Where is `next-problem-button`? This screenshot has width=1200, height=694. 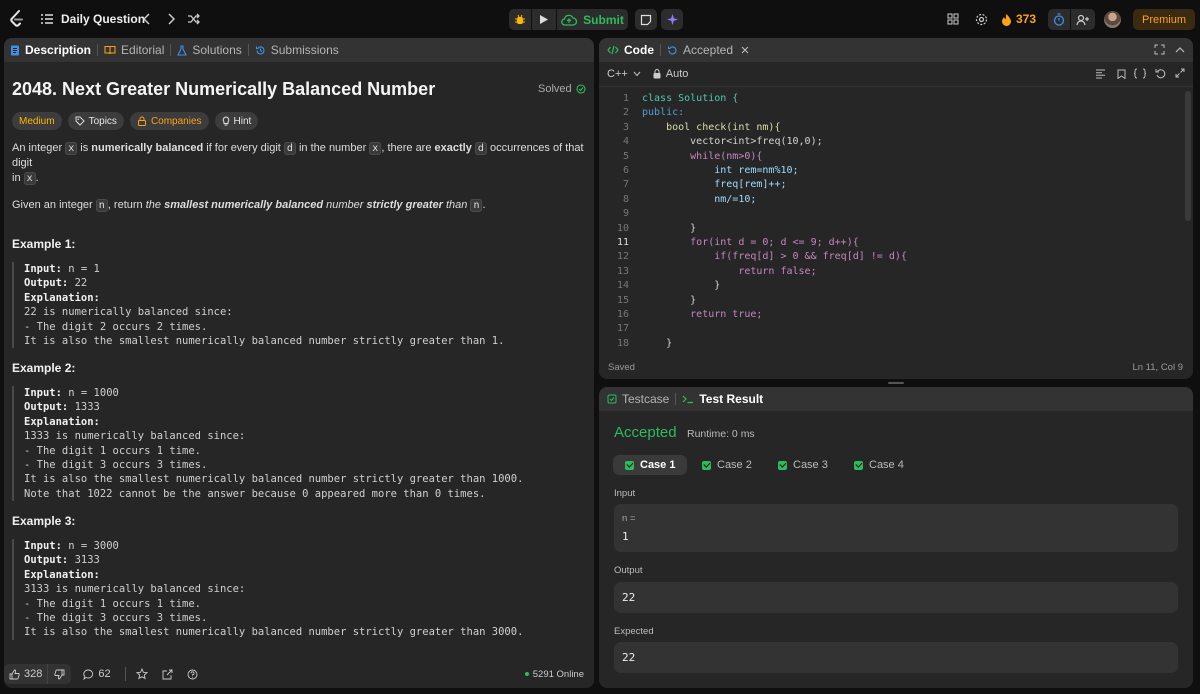 next-problem-button is located at coordinates (171, 19).